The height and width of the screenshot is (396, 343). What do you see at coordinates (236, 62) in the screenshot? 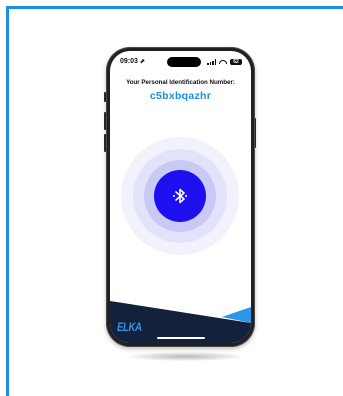
I see `battery-icon: 62` at bounding box center [236, 62].